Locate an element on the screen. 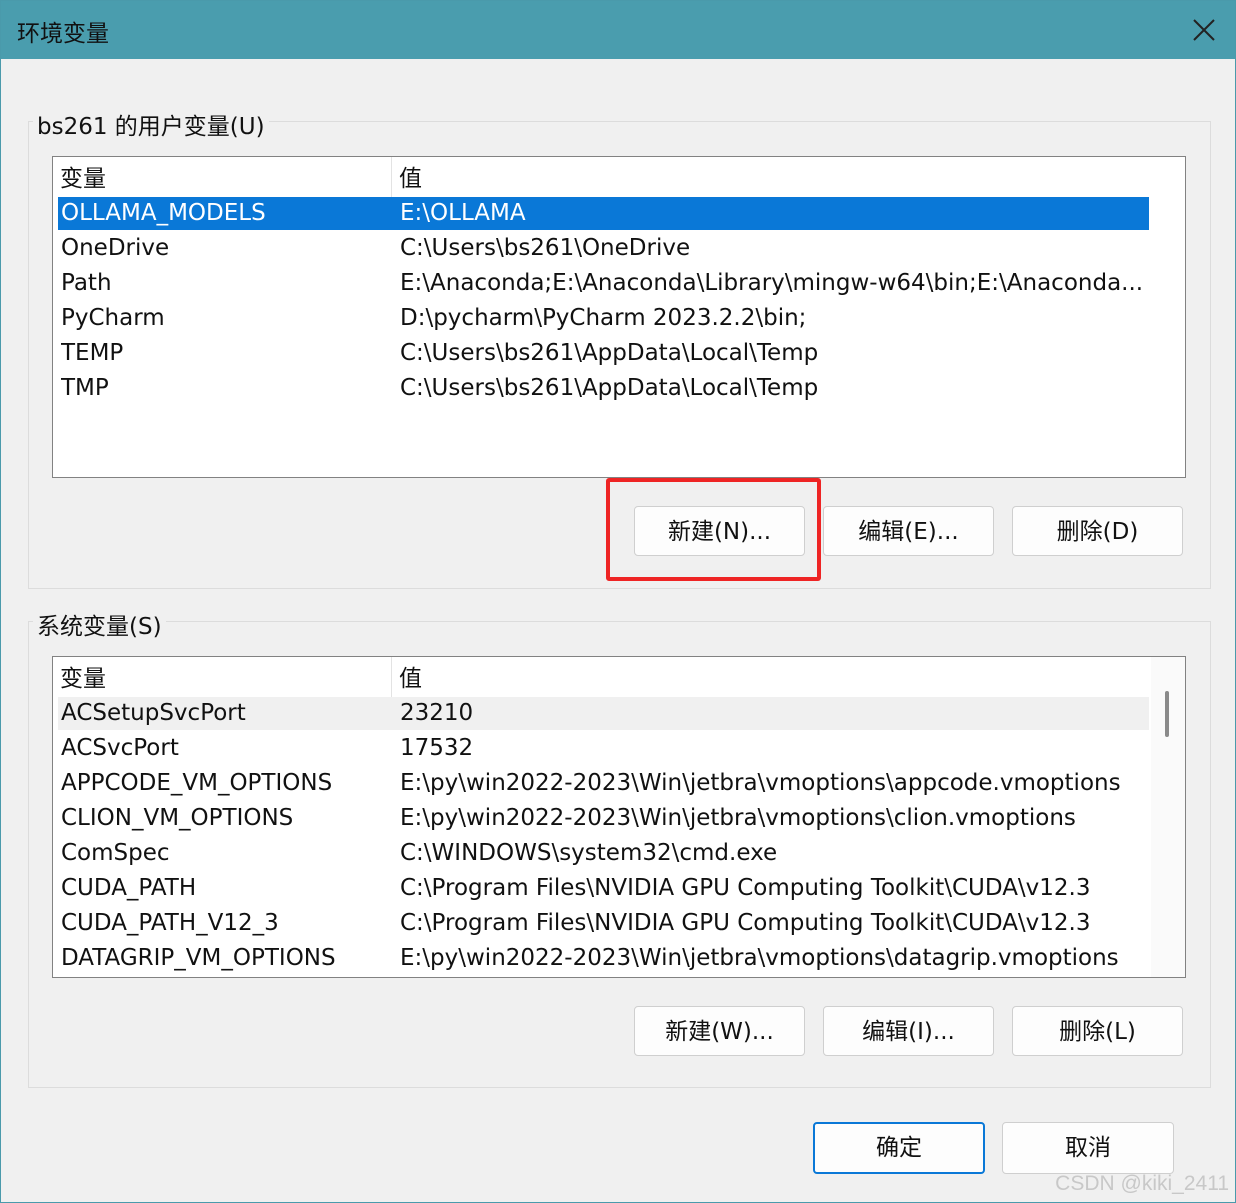 The image size is (1236, 1203). system-list-header: 变量 值 is located at coordinates (601, 677).